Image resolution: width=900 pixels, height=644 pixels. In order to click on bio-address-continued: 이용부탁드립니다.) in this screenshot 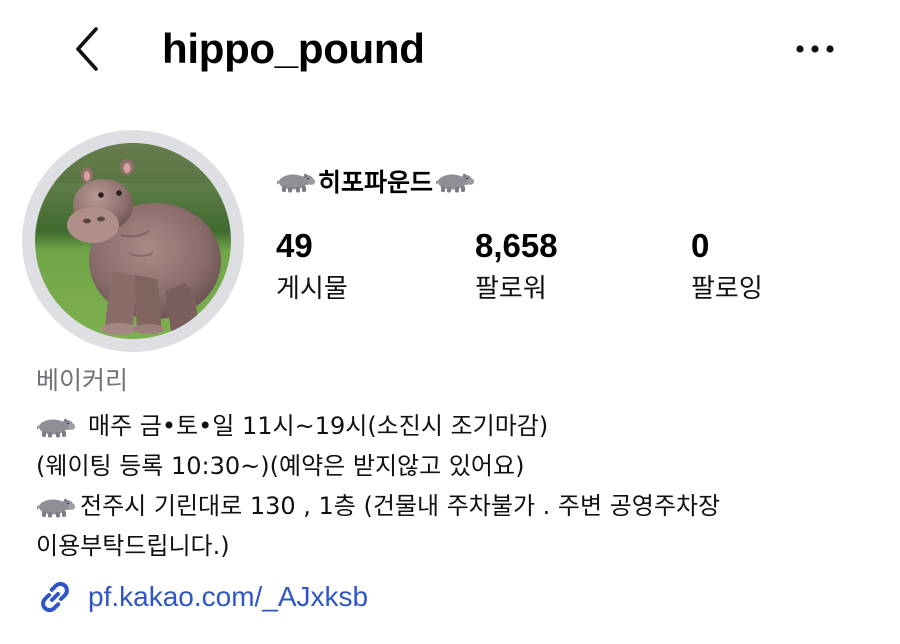, I will do `click(133, 546)`.